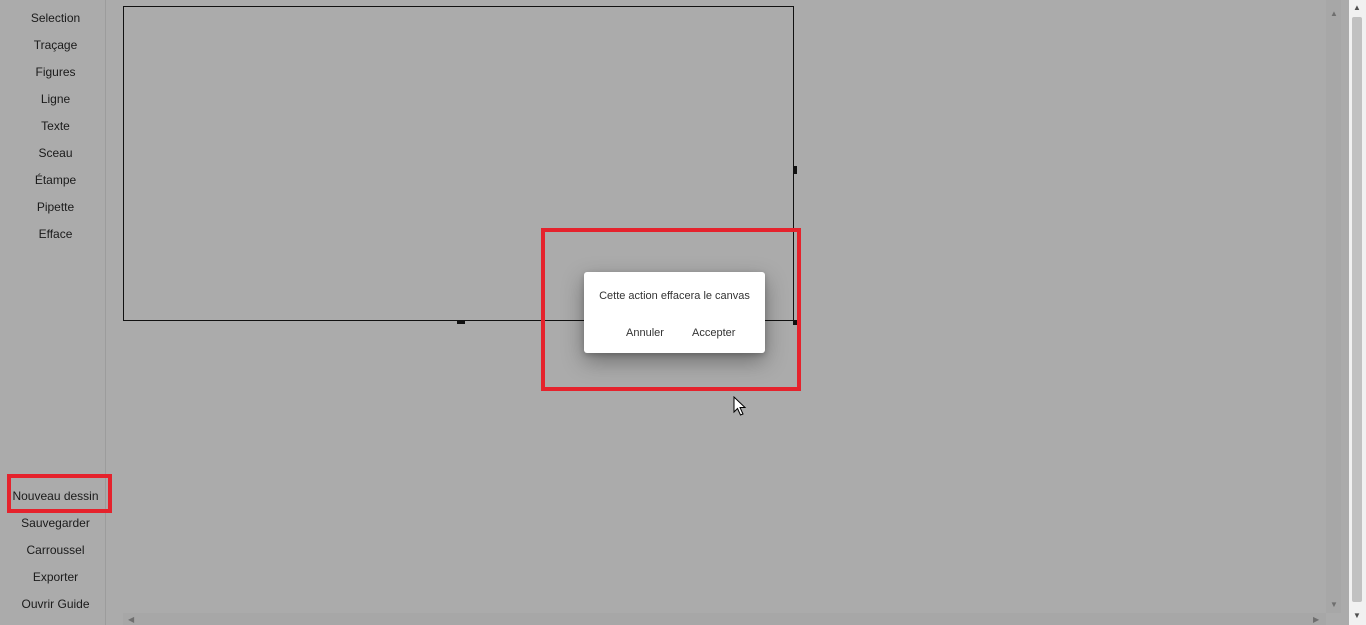  I want to click on save-button: Sauvegarder, so click(55, 523).